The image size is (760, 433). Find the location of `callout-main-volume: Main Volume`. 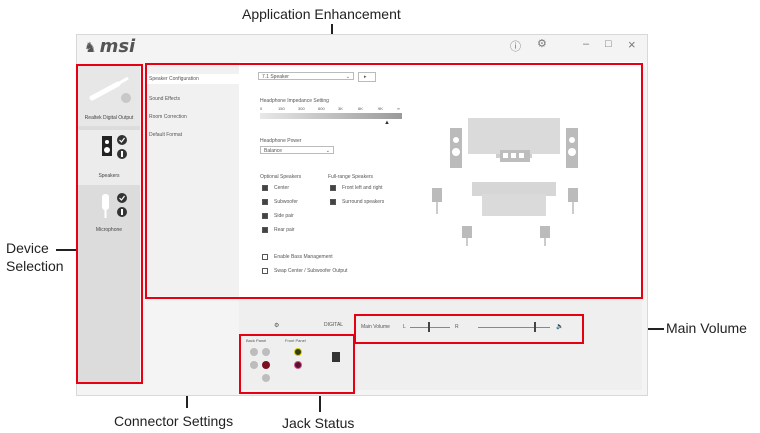

callout-main-volume: Main Volume is located at coordinates (706, 328).